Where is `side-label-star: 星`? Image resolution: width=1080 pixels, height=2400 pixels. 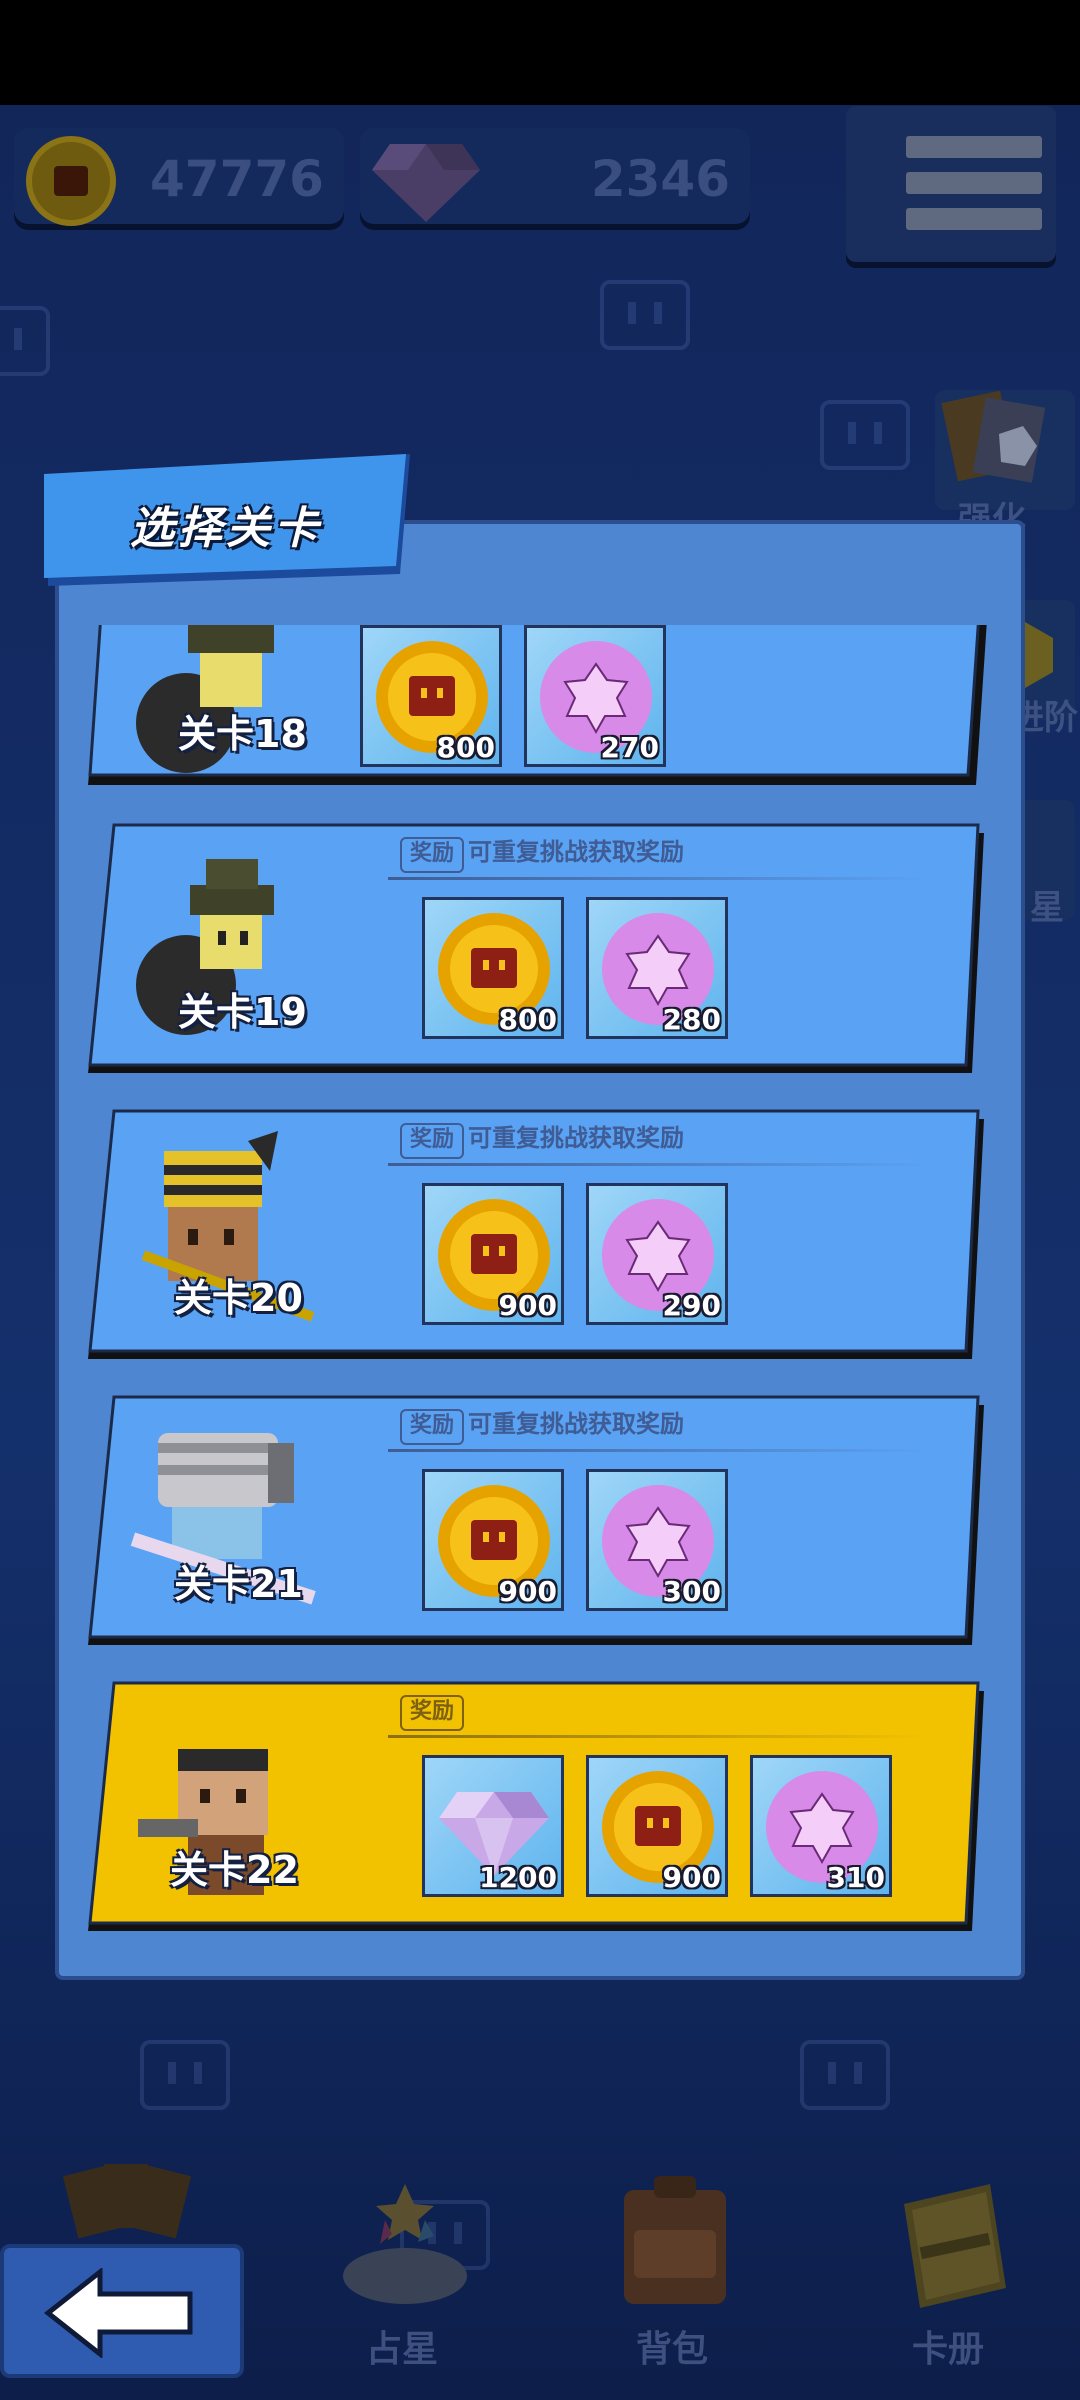 side-label-star: 星 is located at coordinates (1047, 908).